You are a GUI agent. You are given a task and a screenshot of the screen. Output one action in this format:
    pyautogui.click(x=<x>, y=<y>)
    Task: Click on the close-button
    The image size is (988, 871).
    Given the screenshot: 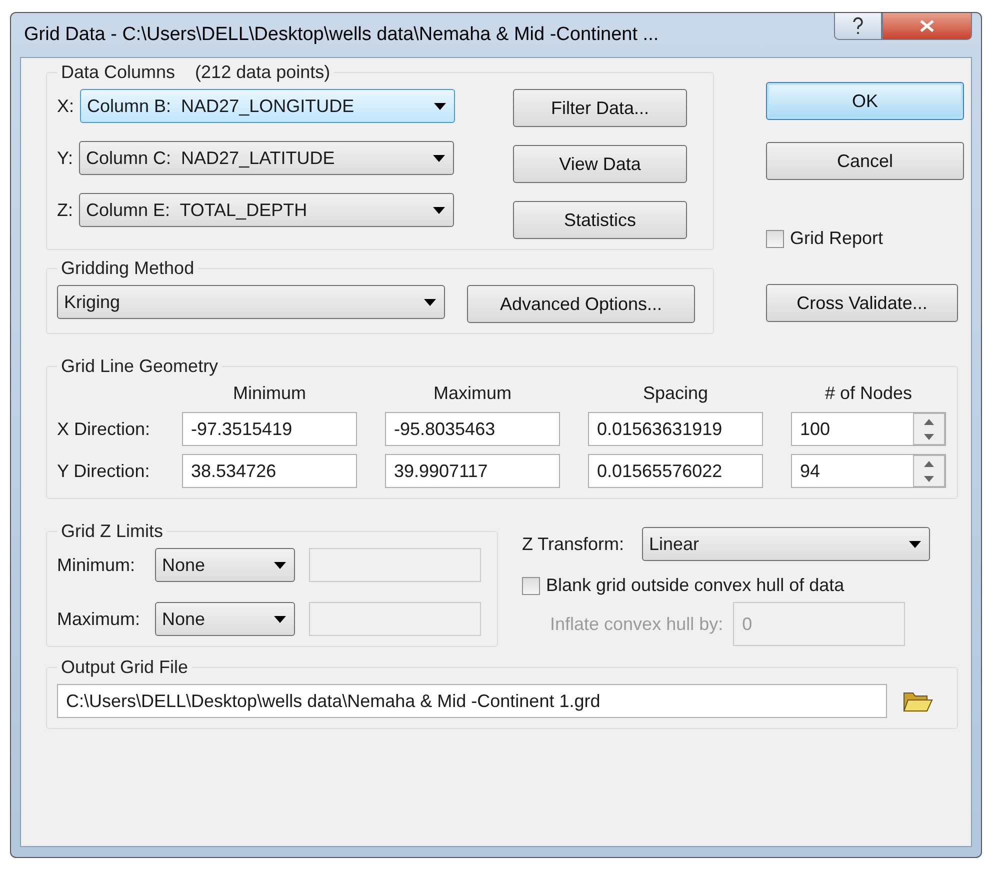 What is the action you would take?
    pyautogui.click(x=927, y=26)
    